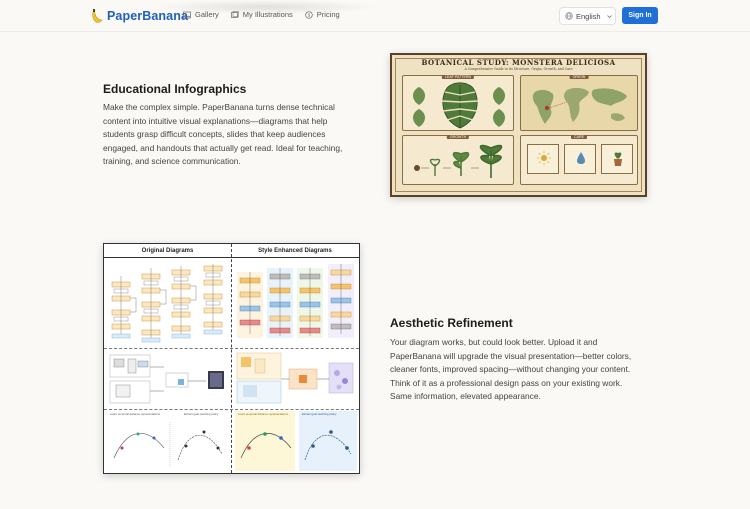  I want to click on section-title-educational: Educational Infographics, so click(175, 89).